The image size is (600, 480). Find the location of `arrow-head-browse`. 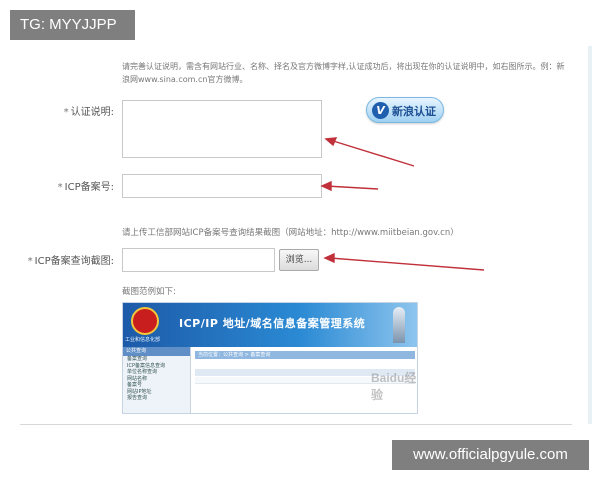

arrow-head-browse is located at coordinates (329, 258).